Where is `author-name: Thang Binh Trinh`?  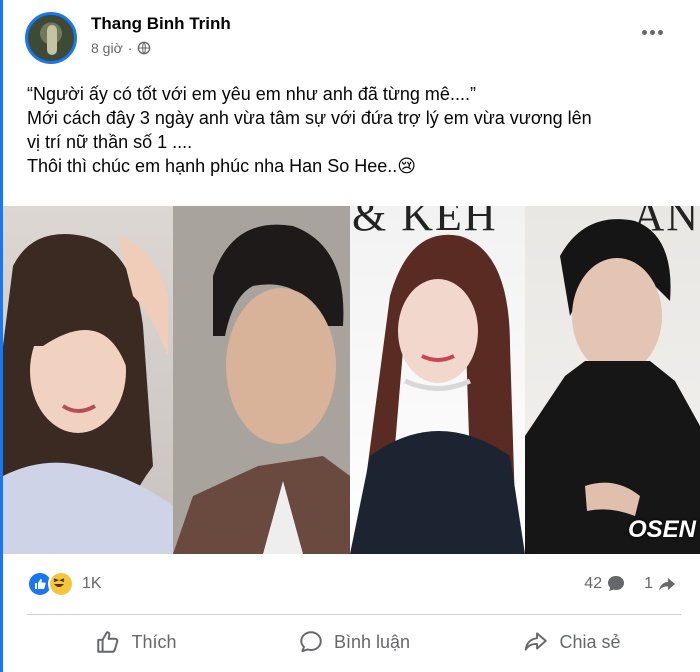 author-name: Thang Binh Trinh is located at coordinates (161, 24).